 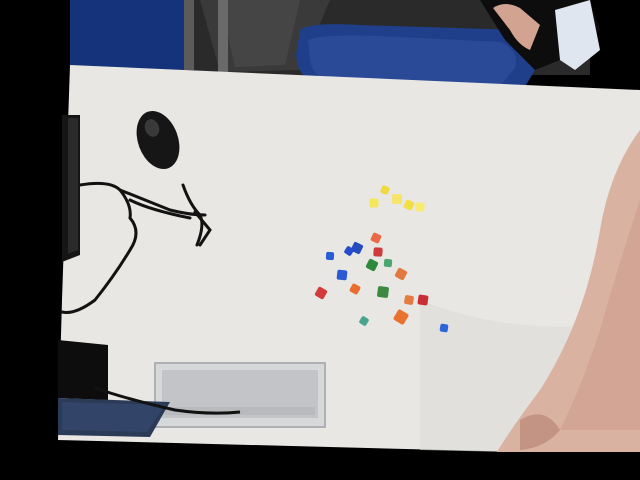 What do you see at coordinates (240, 395) in the screenshot?
I see `cable-tray` at bounding box center [240, 395].